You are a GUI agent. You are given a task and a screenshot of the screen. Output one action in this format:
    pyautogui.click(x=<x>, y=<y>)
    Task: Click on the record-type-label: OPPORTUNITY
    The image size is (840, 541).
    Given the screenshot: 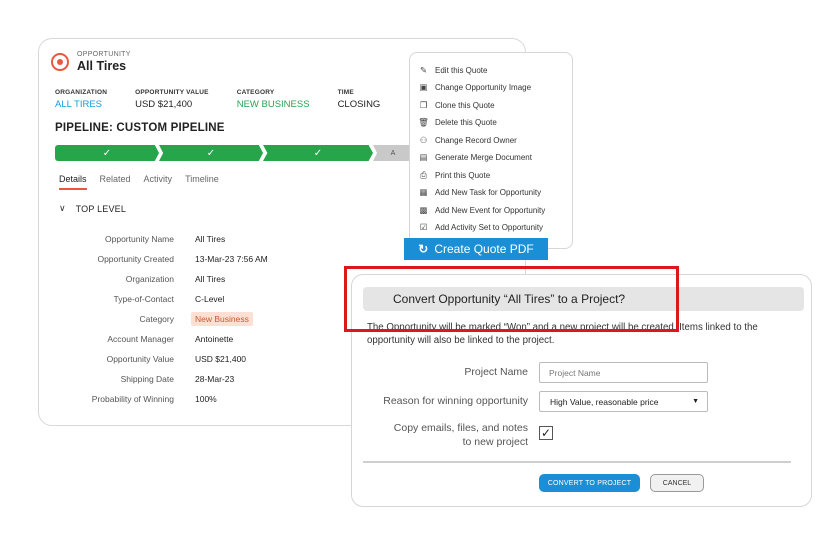 What is the action you would take?
    pyautogui.click(x=104, y=54)
    